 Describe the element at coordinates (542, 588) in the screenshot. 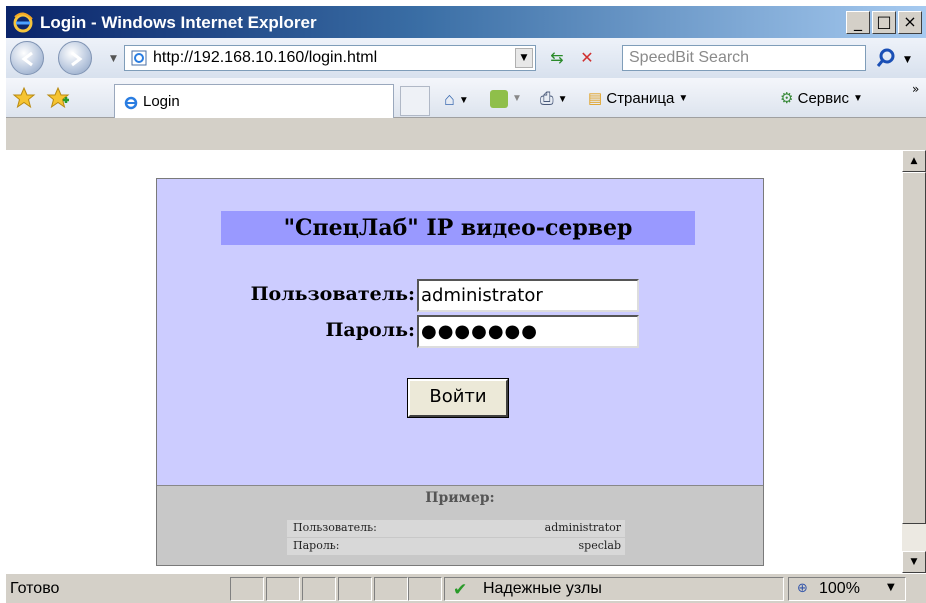

I see `zone-label: Надежные узлы` at that location.